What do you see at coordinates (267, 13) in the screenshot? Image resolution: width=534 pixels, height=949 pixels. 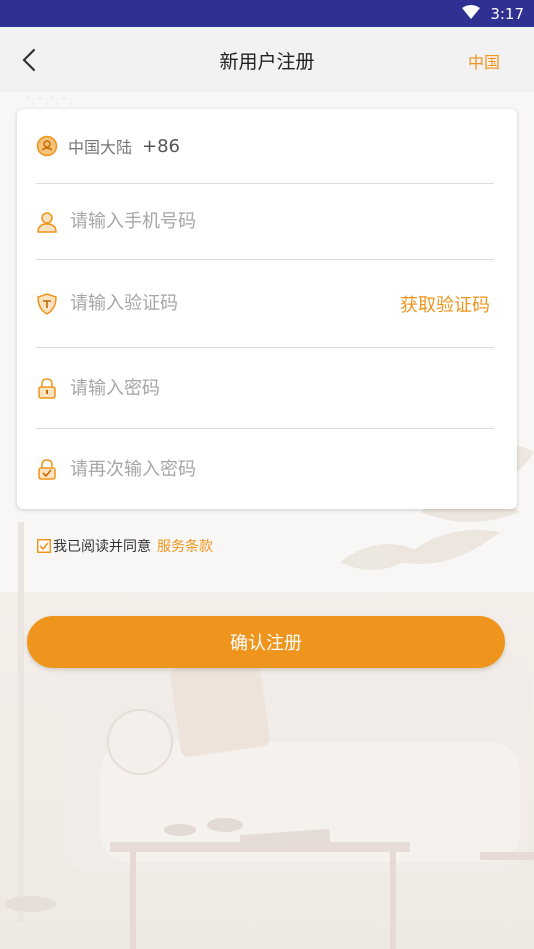 I see `status-bar: 3:17` at bounding box center [267, 13].